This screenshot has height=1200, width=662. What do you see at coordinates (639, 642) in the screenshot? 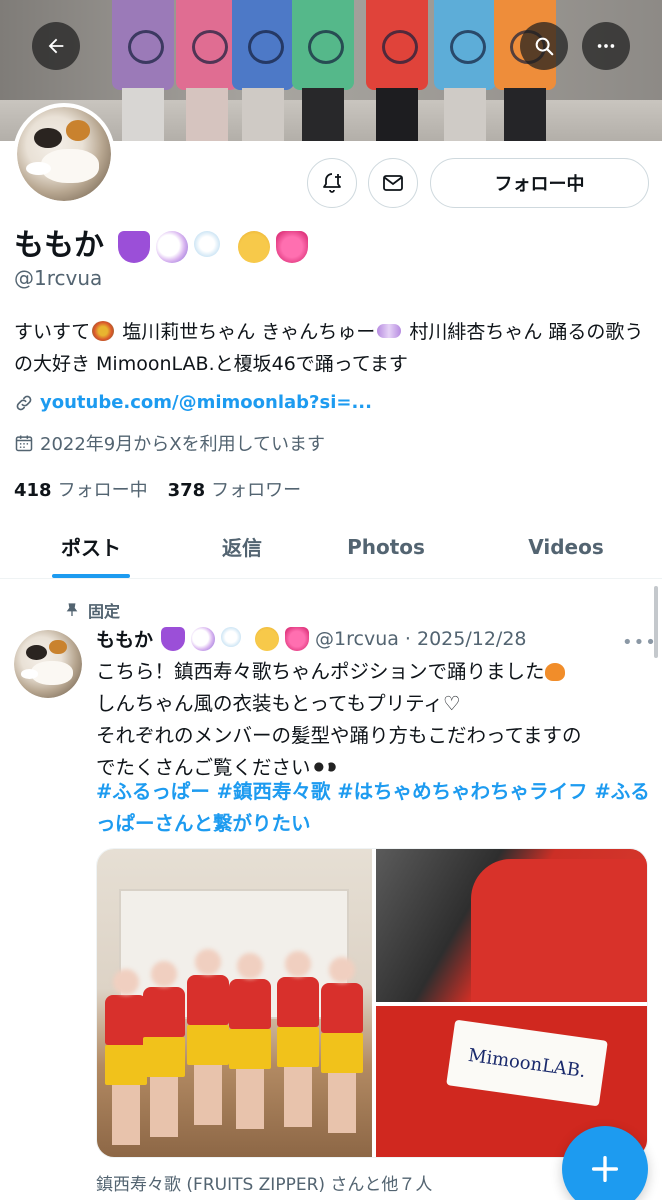
I see `post-more-icon: •••` at bounding box center [639, 642].